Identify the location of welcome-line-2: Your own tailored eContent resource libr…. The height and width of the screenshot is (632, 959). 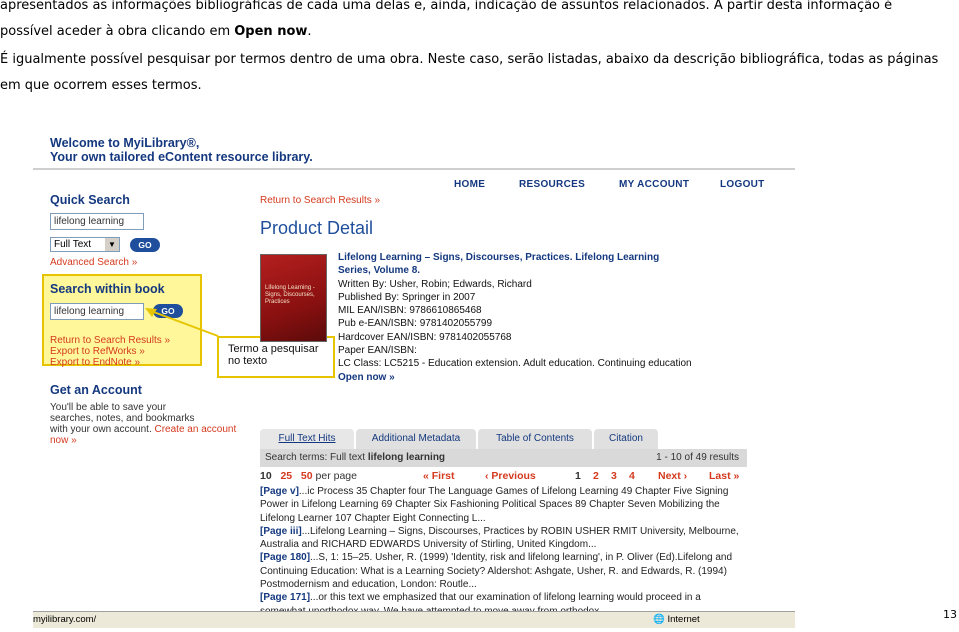
(181, 157).